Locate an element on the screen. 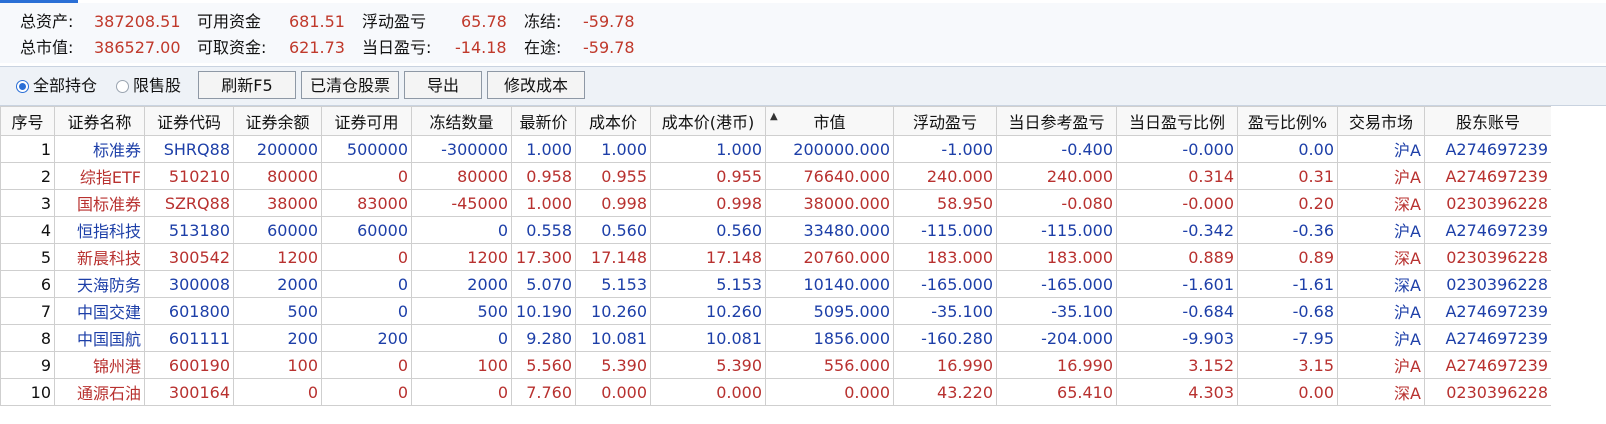  cell-security-name: 标准券 is located at coordinates (99, 149).